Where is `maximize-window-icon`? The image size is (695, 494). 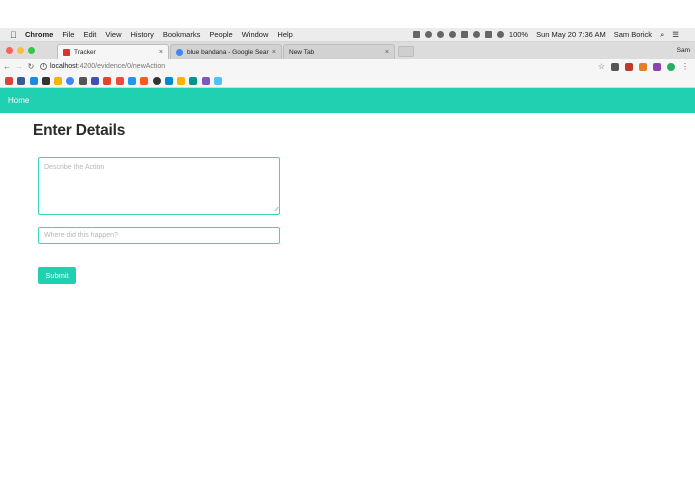 maximize-window-icon is located at coordinates (31, 50).